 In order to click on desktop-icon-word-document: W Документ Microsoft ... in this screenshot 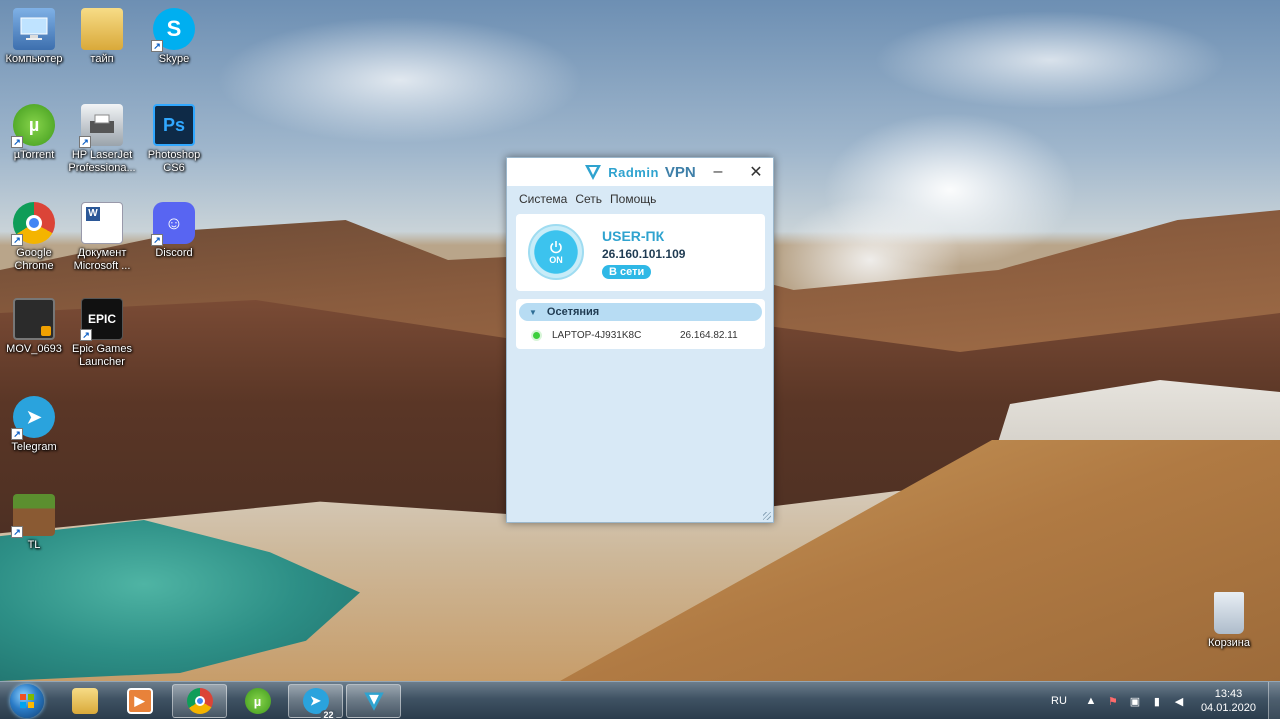, I will do `click(102, 237)`.